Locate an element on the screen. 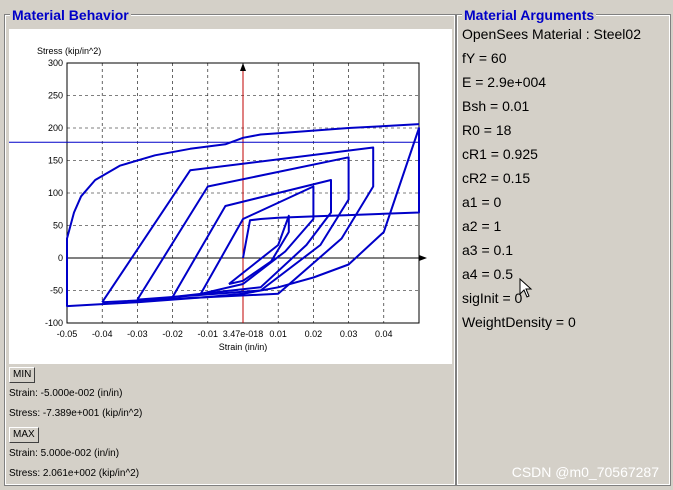  hysteresis-inner-loop is located at coordinates (259, 249).